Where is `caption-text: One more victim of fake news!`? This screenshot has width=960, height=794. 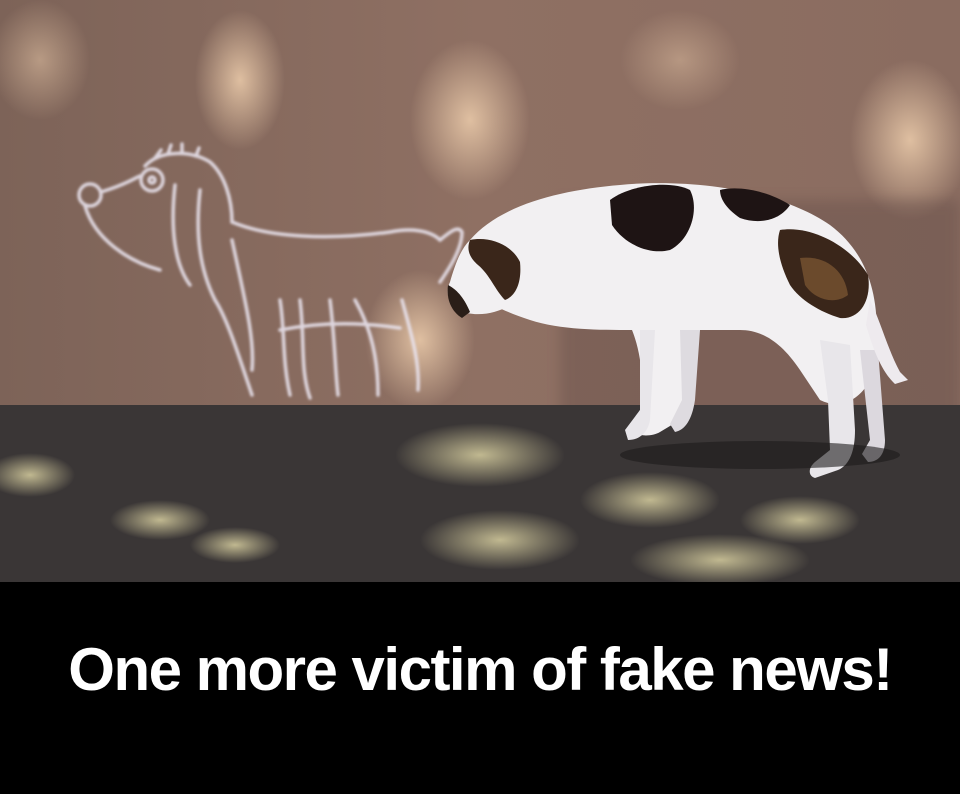
caption-text: One more victim of fake news! is located at coordinates (480, 669).